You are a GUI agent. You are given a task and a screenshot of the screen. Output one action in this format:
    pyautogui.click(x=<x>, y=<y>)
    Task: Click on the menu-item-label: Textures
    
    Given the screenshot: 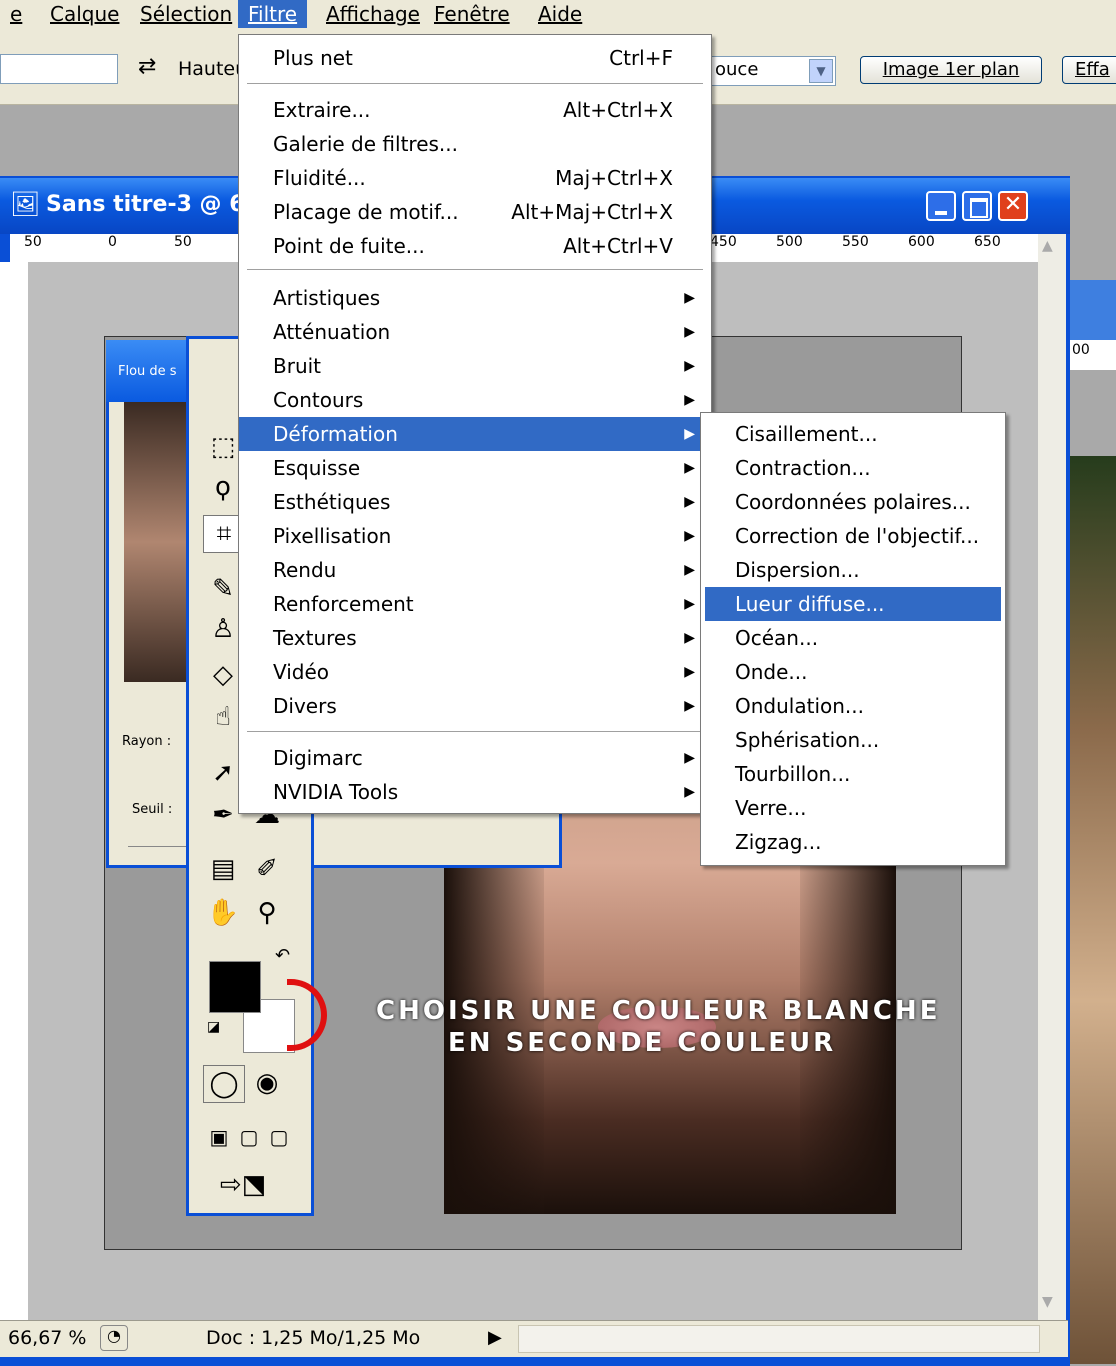 What is the action you would take?
    pyautogui.click(x=315, y=638)
    